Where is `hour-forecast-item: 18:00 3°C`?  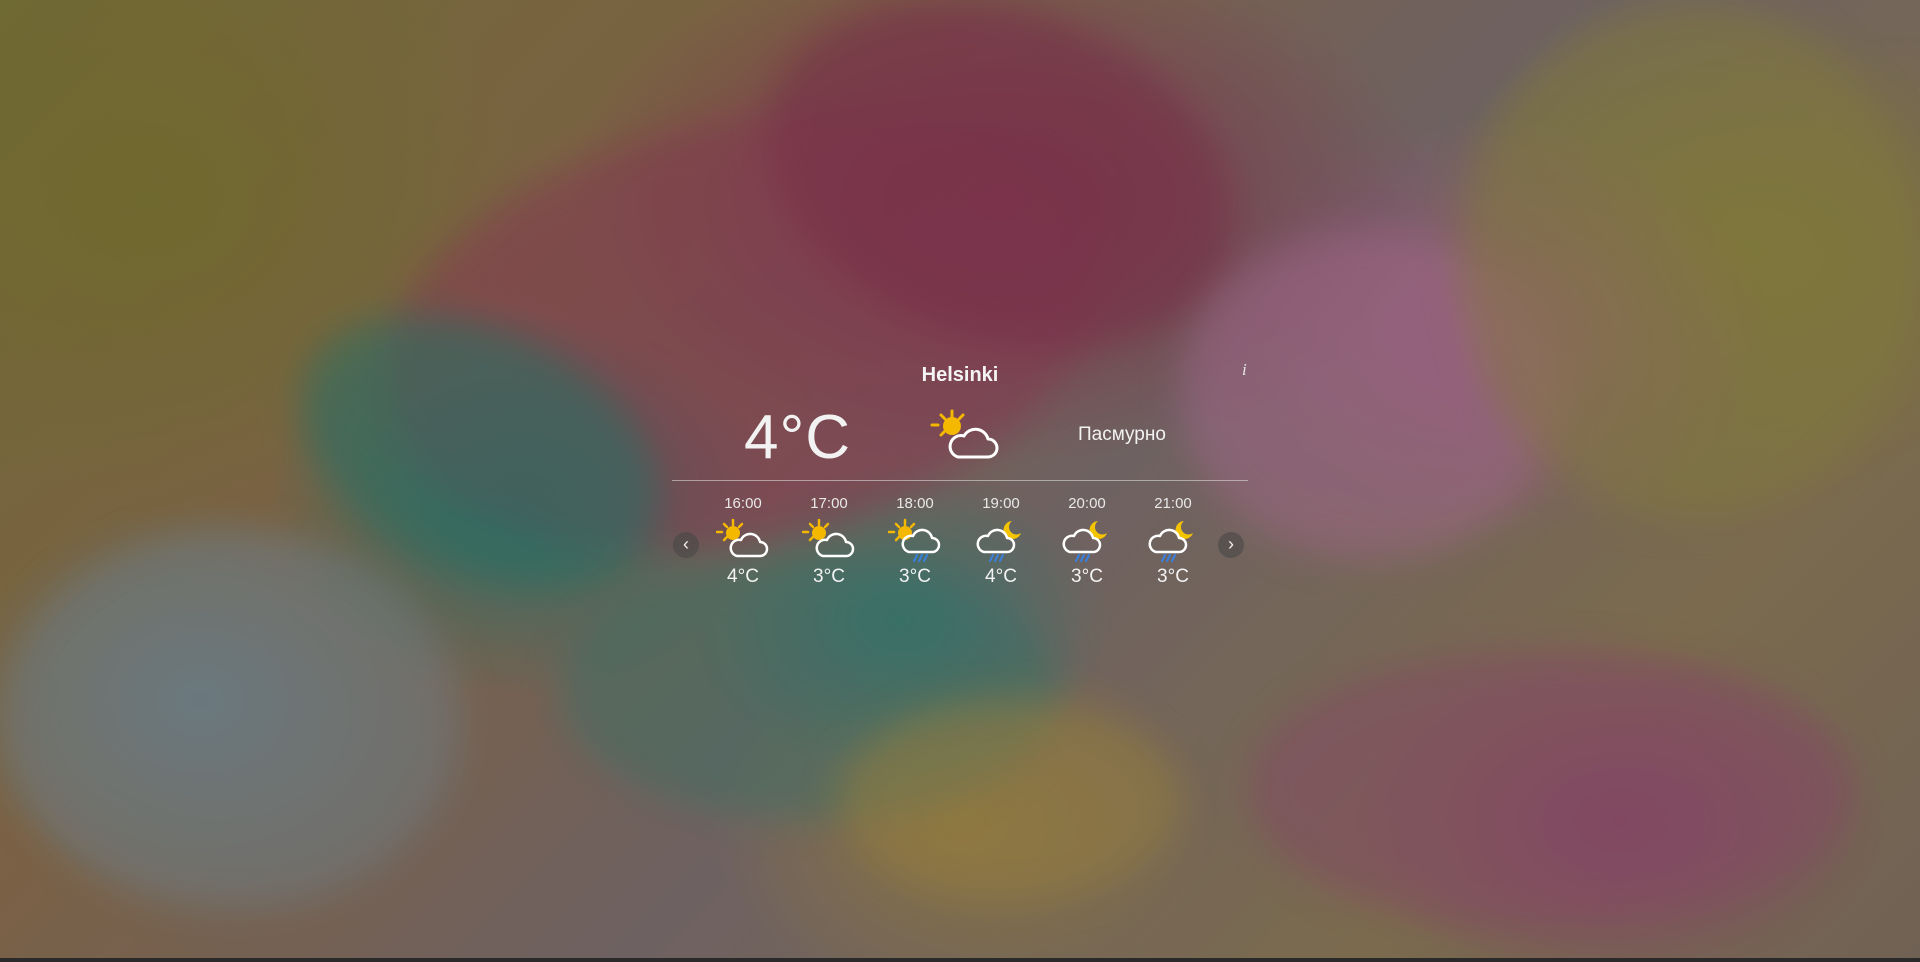
hour-forecast-item: 18:00 3°C is located at coordinates (915, 541).